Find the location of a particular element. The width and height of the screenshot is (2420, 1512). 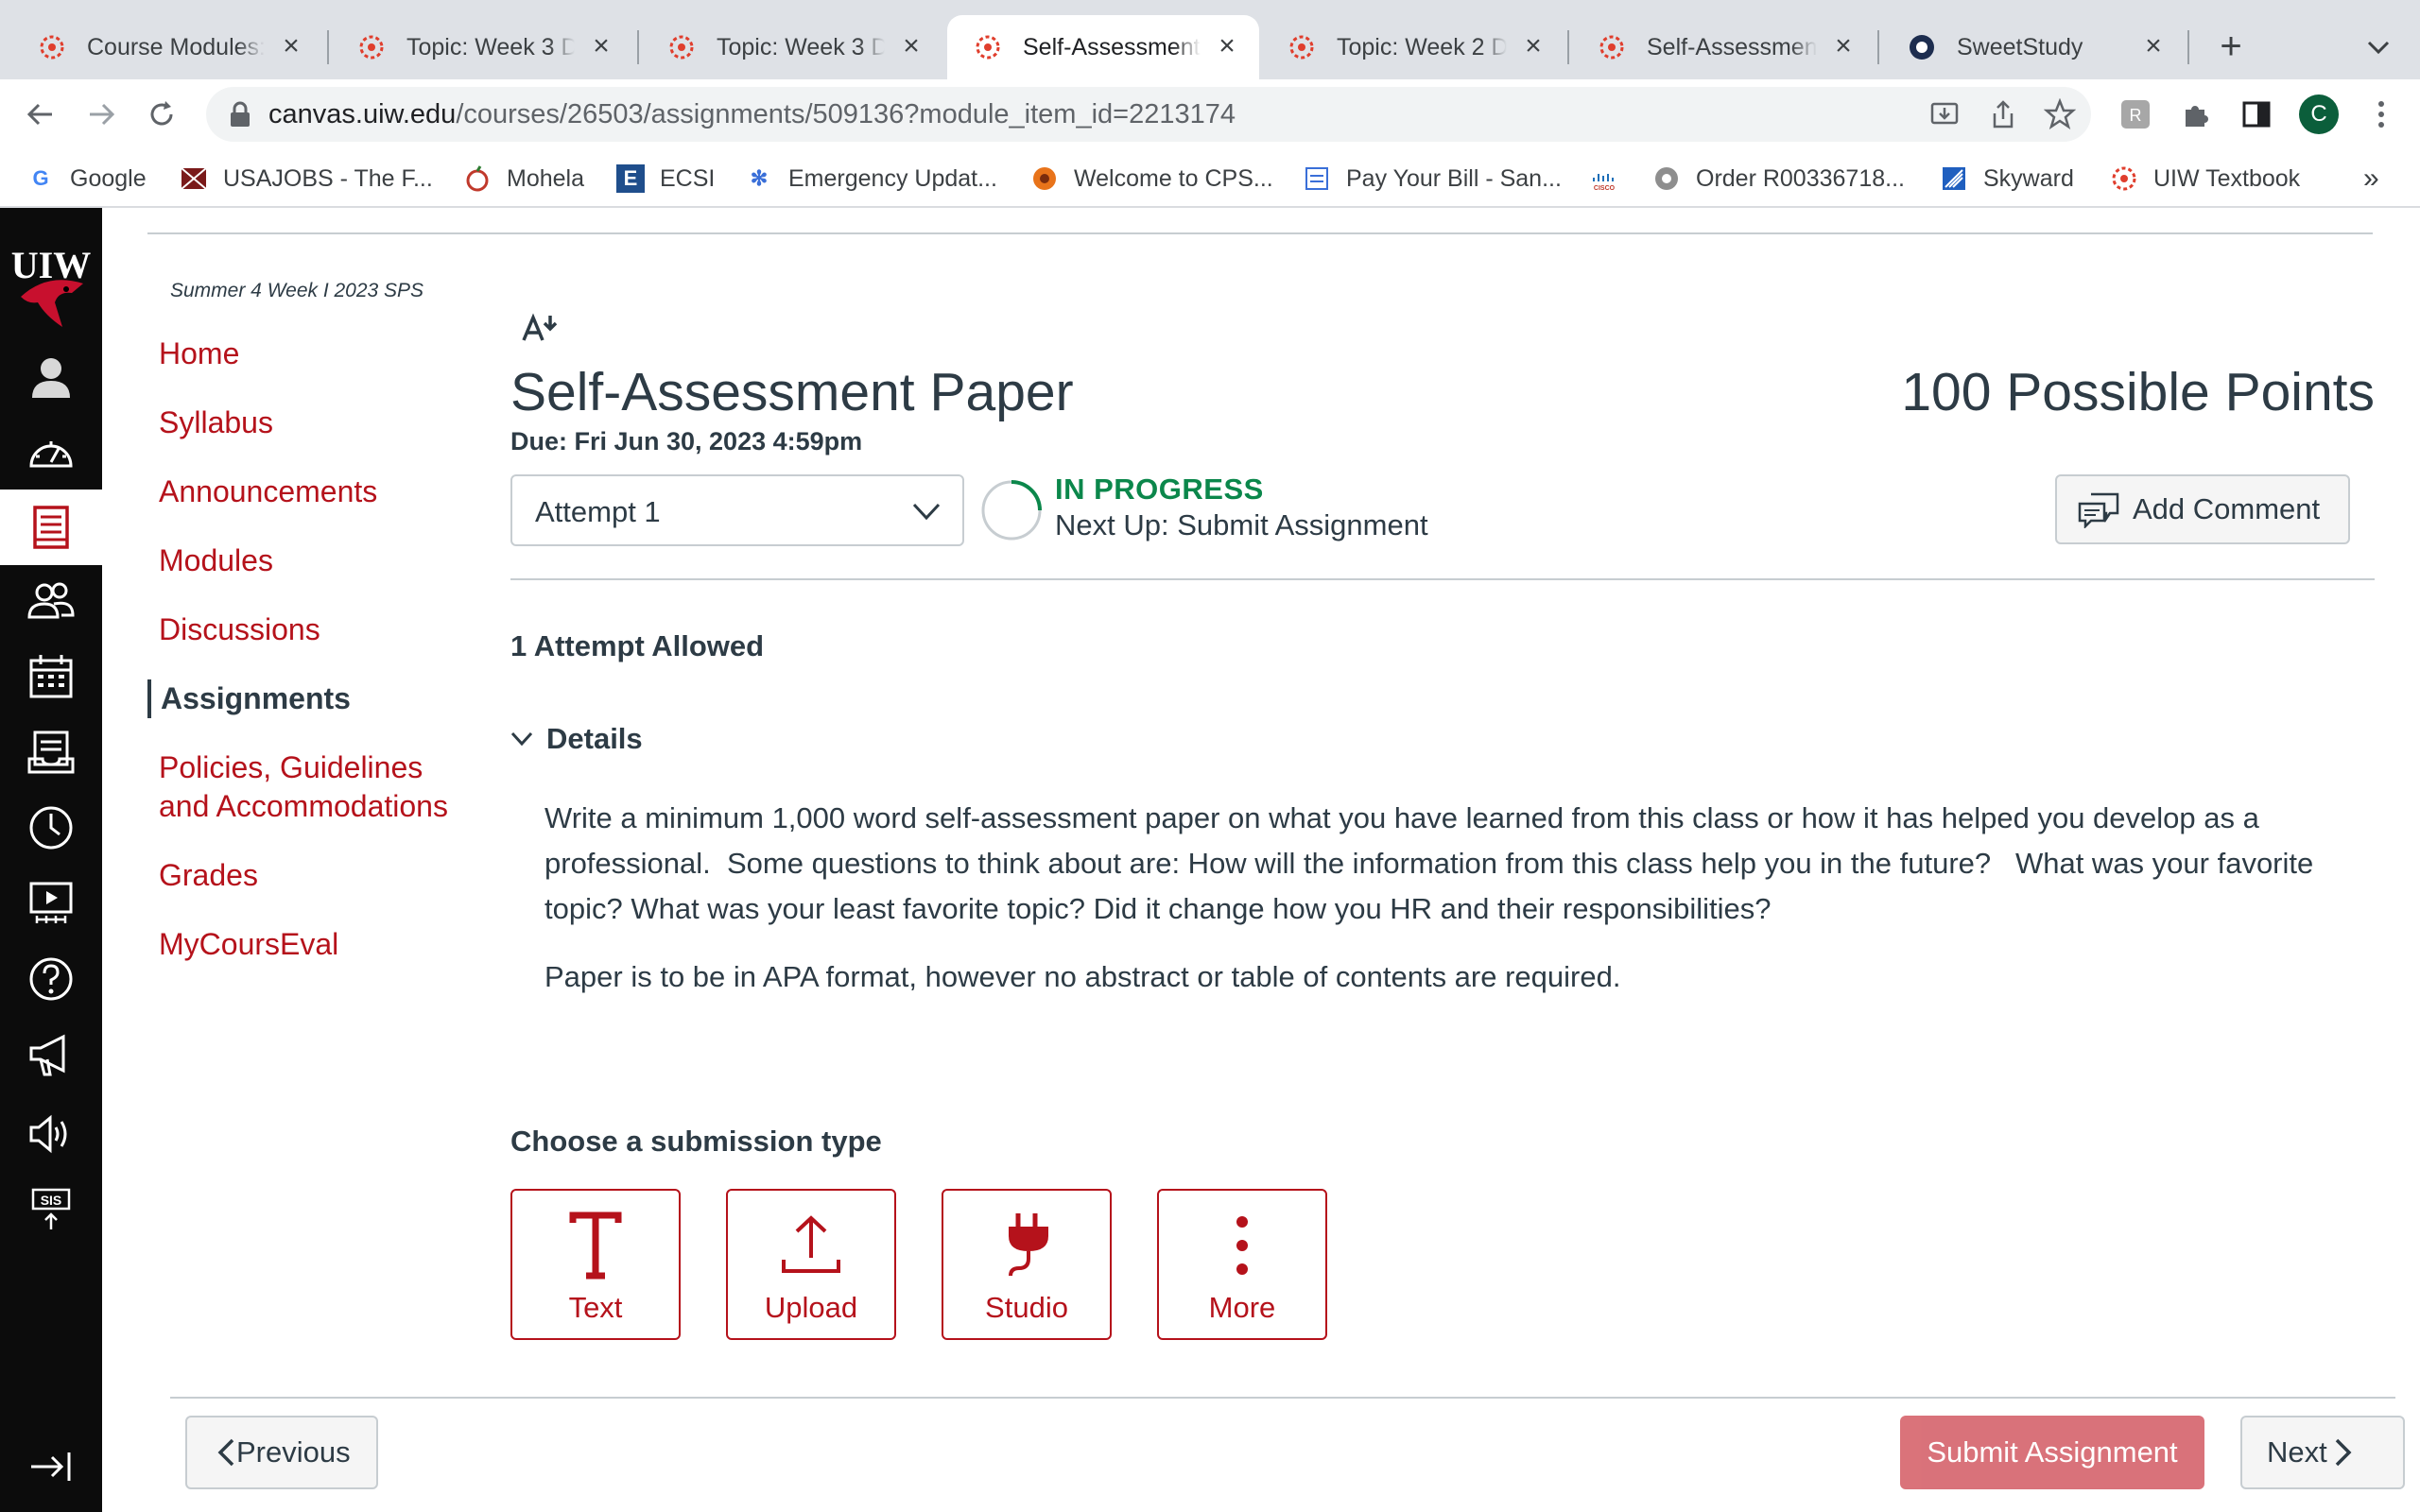

tab-title: SweetStudy is located at coordinates (2020, 46).